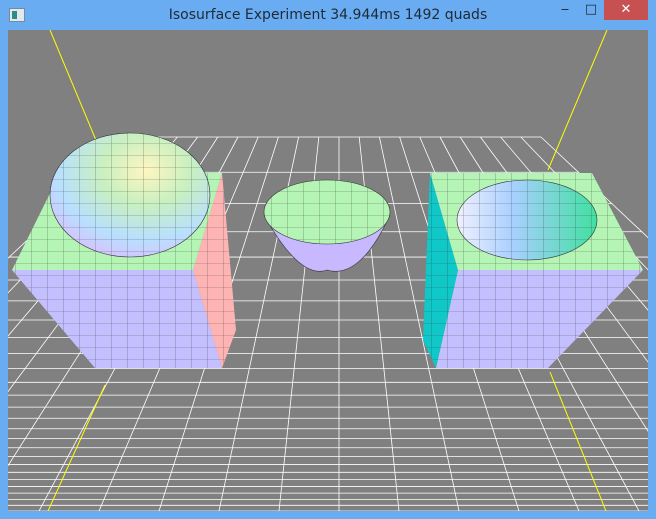  I want to click on middle-disk, so click(327, 225).